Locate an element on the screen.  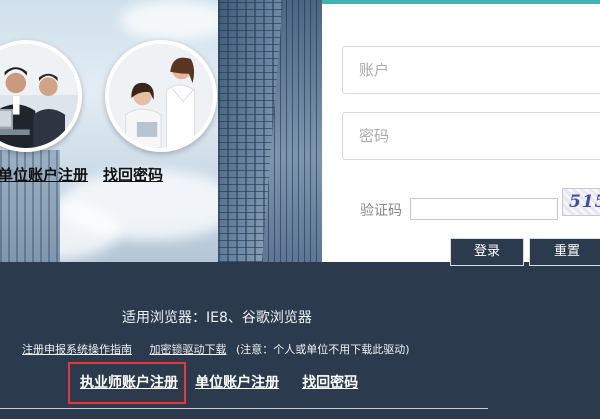
practitioner-register-link: 执业师账户注册 is located at coordinates (127, 383).